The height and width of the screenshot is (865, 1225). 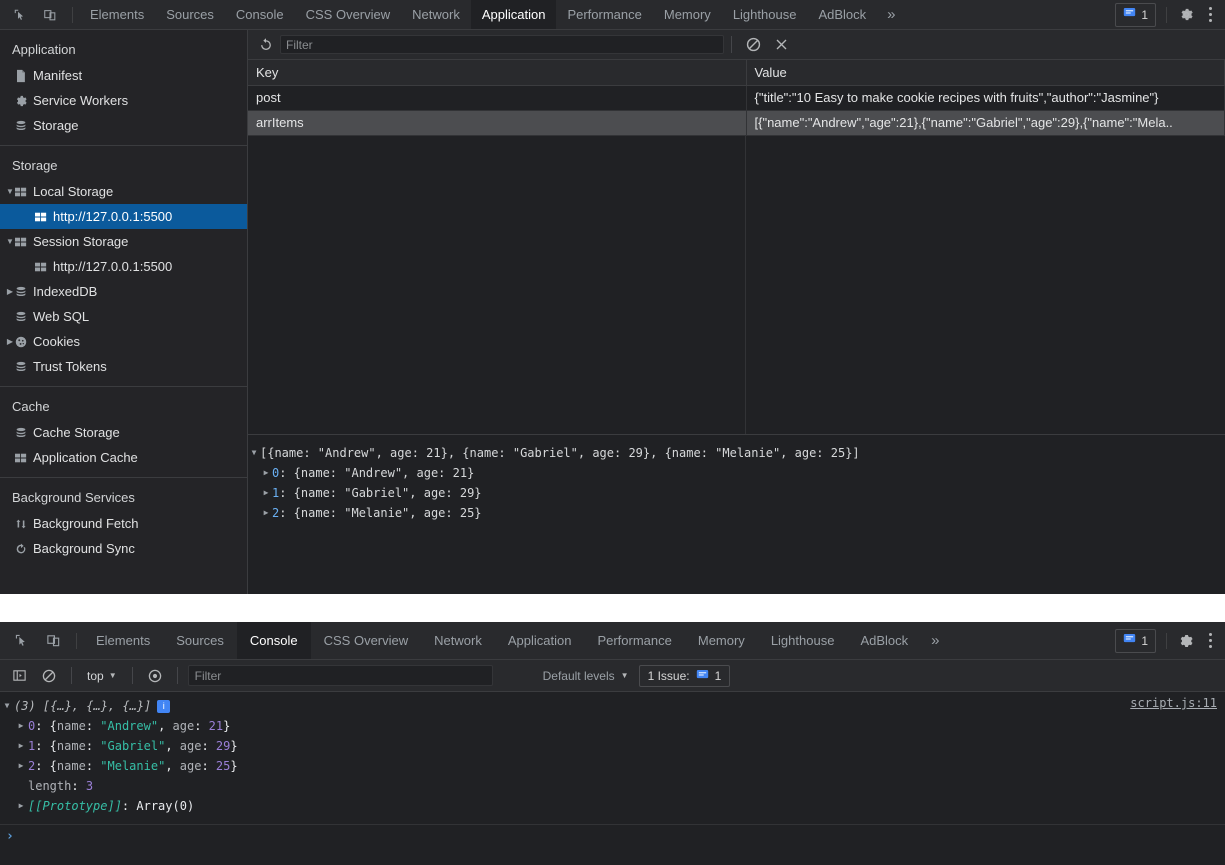 I want to click on preview-child-line: ▶ 1: {name: "Gabriel", age: 29}, so click(x=736, y=493).